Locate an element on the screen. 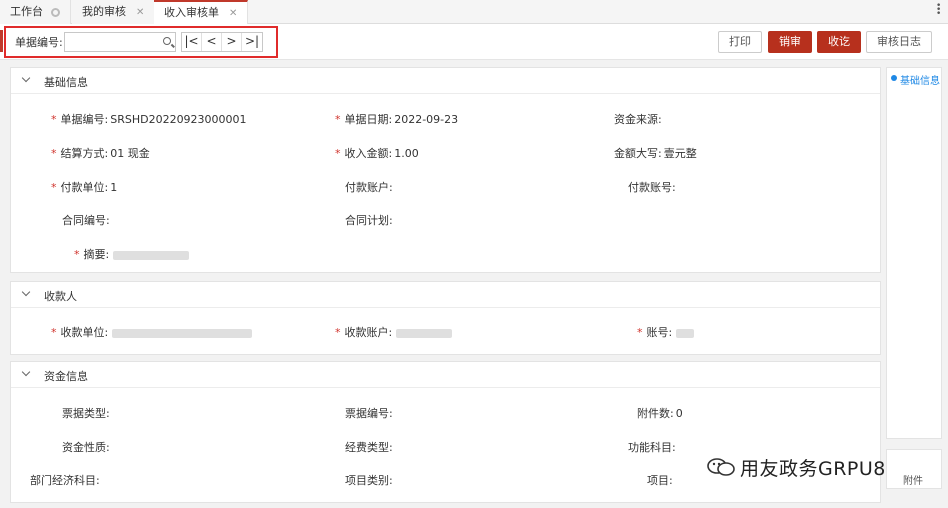 The image size is (948, 508). section-title: 资金信息 is located at coordinates (66, 376).